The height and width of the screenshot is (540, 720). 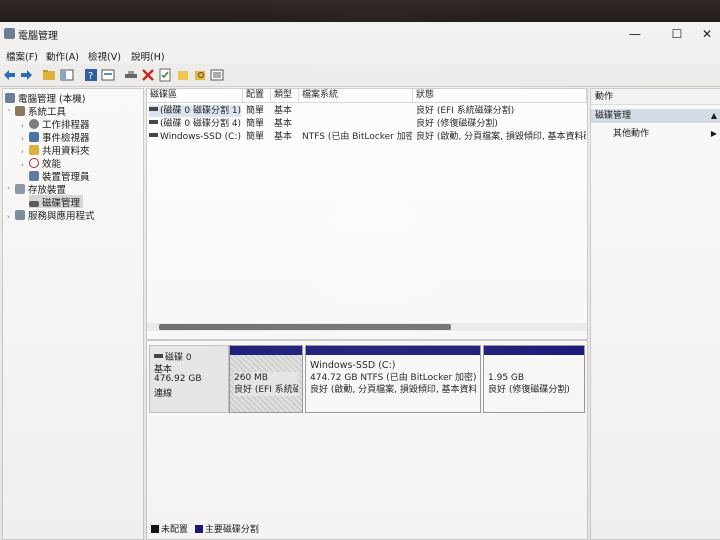 I want to click on column-header-volume: 磁碟區, so click(x=195, y=96).